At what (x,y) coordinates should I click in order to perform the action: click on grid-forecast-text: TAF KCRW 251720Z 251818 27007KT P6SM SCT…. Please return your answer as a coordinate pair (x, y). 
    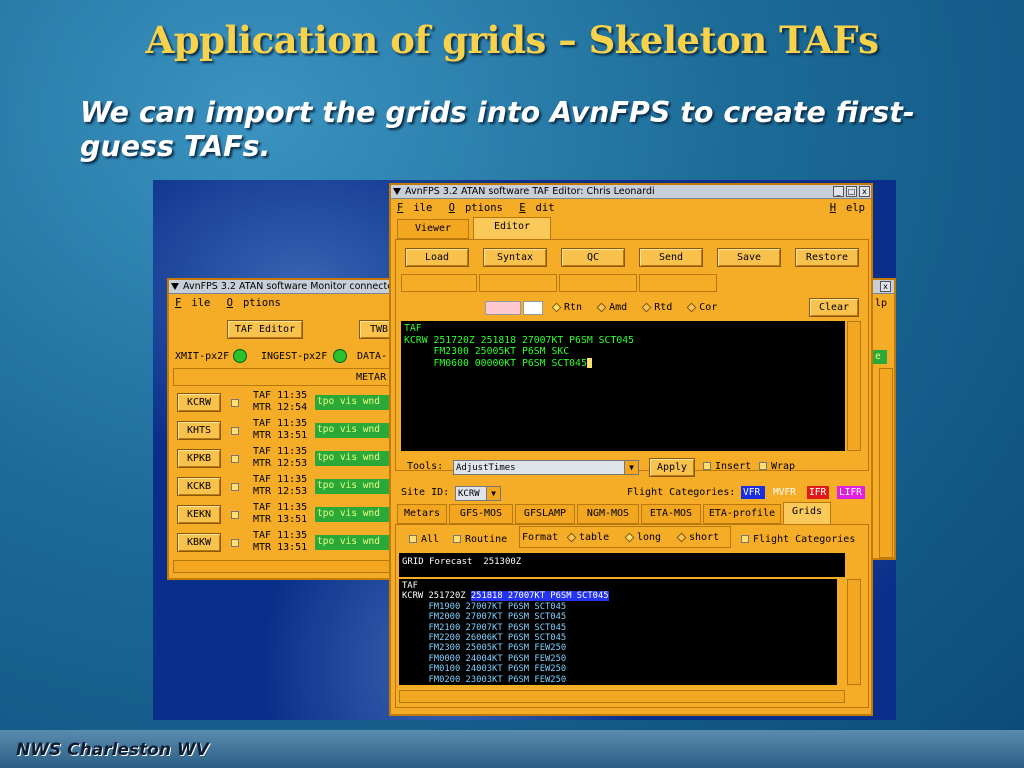
    Looking at the image, I should click on (618, 632).